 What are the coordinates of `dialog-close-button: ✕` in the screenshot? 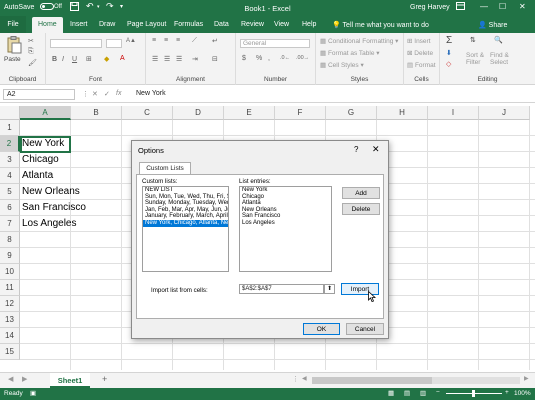 It's located at (376, 149).